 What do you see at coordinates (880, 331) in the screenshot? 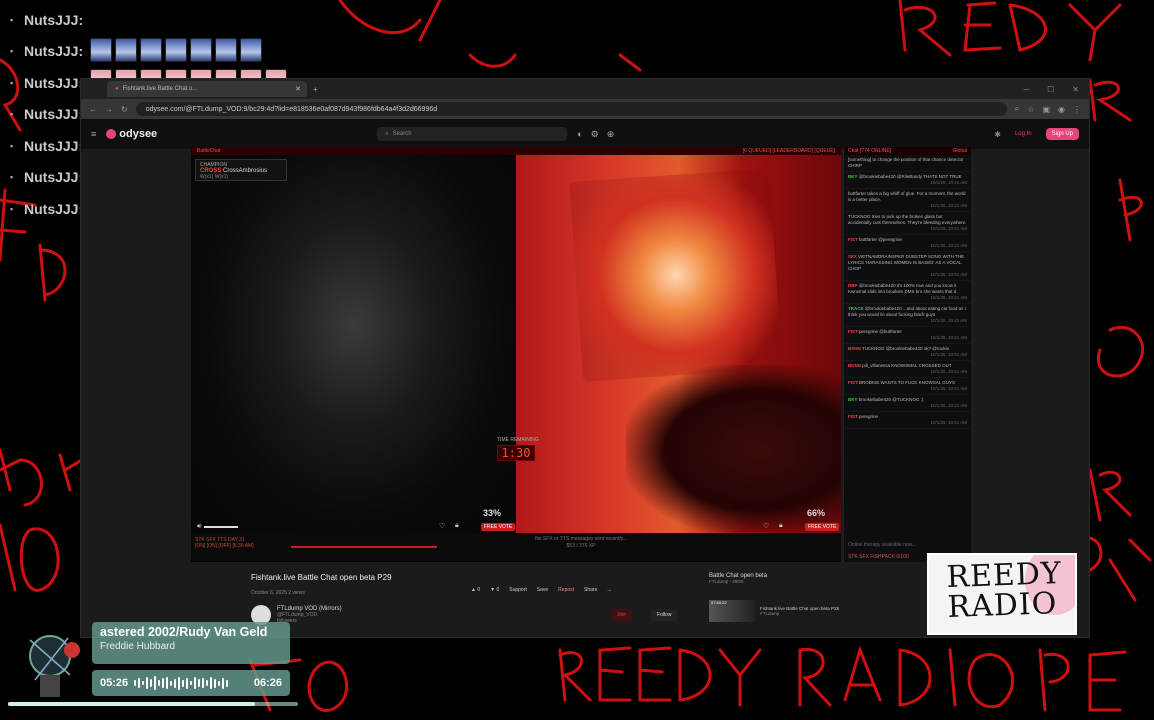
I see `chat-message-text: peregrine @buttfarter` at bounding box center [880, 331].